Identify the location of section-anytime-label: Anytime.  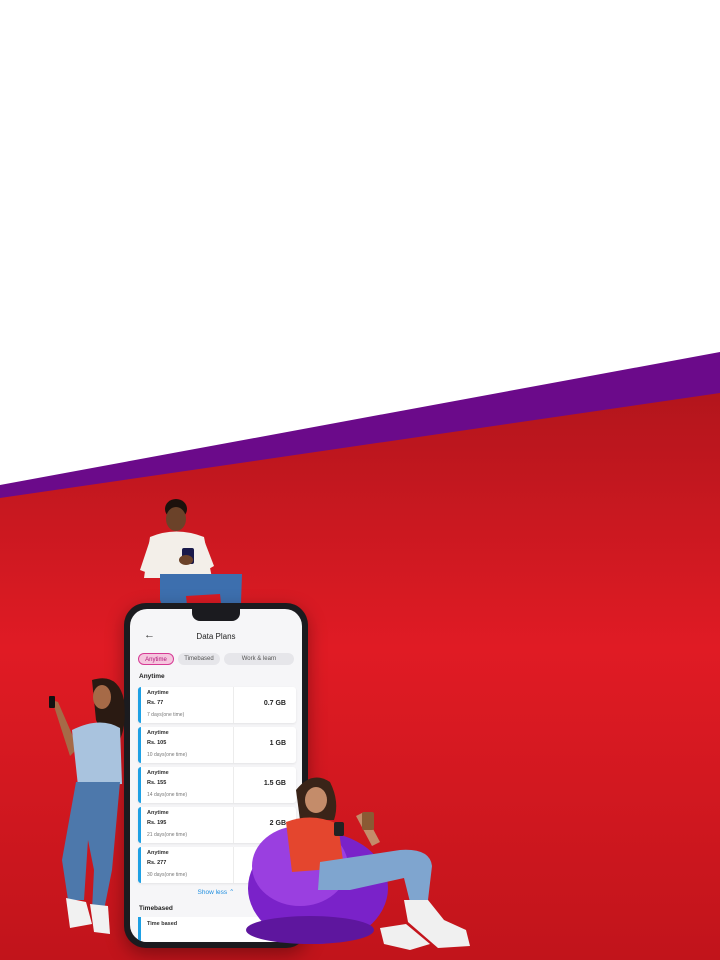
(152, 676).